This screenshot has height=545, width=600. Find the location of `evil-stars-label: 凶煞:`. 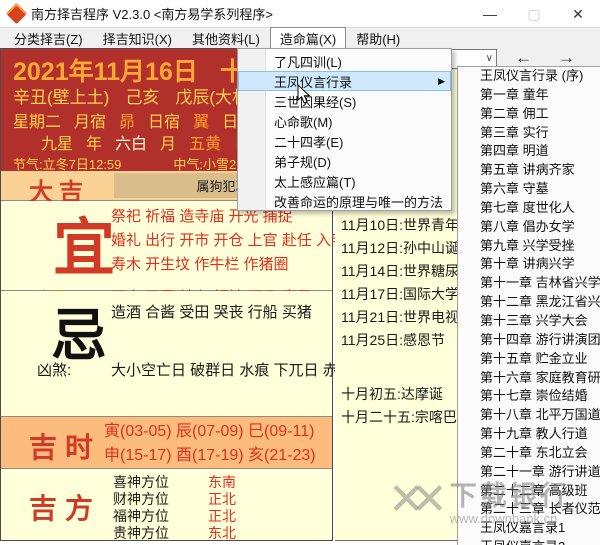

evil-stars-label: 凶煞: is located at coordinates (54, 370).